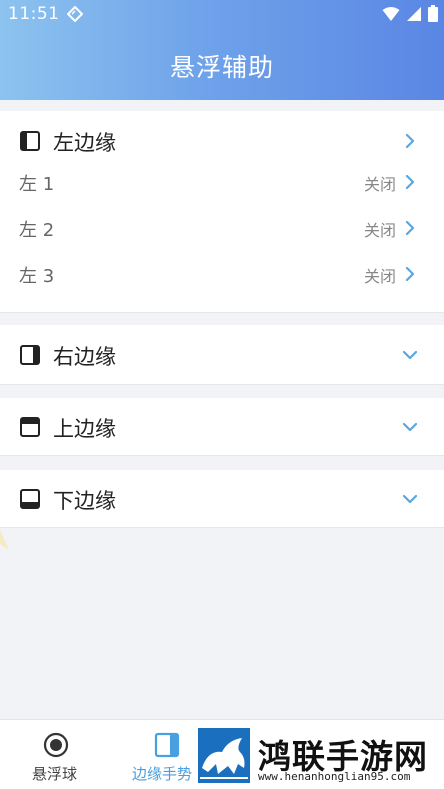 The width and height of the screenshot is (444, 789). Describe the element at coordinates (30, 141) in the screenshot. I see `left-edge-icon` at that location.